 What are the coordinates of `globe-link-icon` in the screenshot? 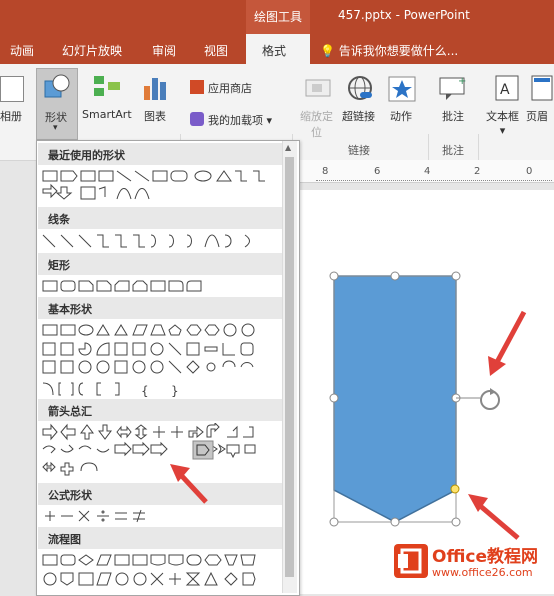 It's located at (360, 88).